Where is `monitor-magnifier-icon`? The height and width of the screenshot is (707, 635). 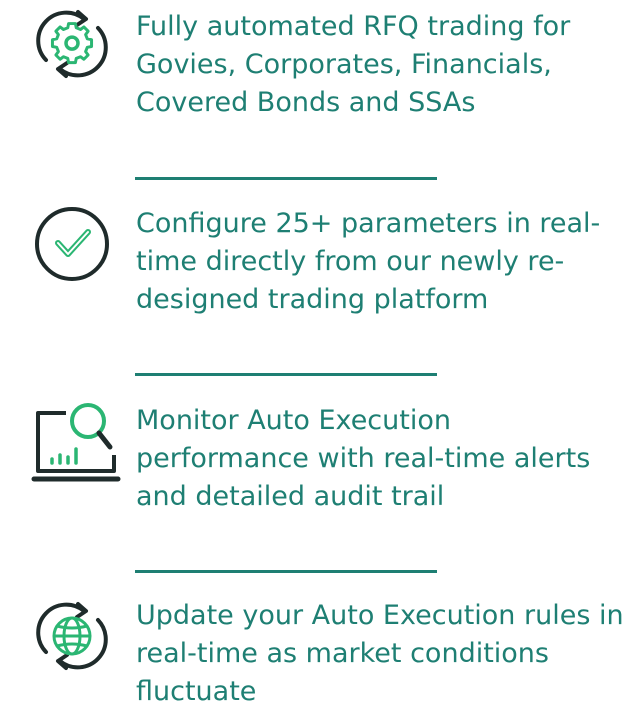
monitor-magnifier-icon is located at coordinates (72, 441).